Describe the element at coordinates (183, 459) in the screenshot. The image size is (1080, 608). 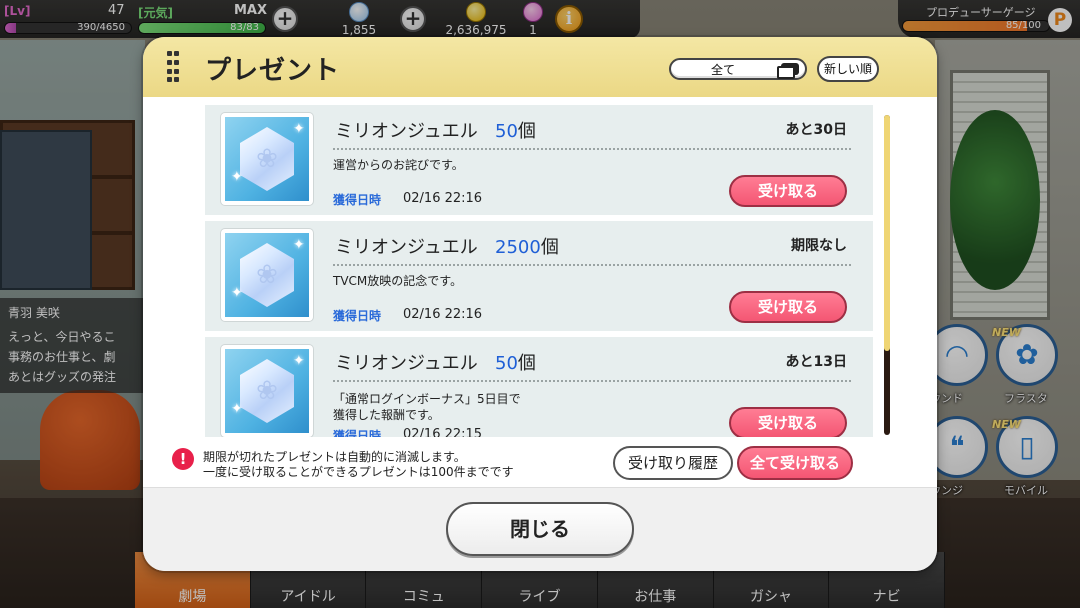
I see `warning-icon: !` at that location.